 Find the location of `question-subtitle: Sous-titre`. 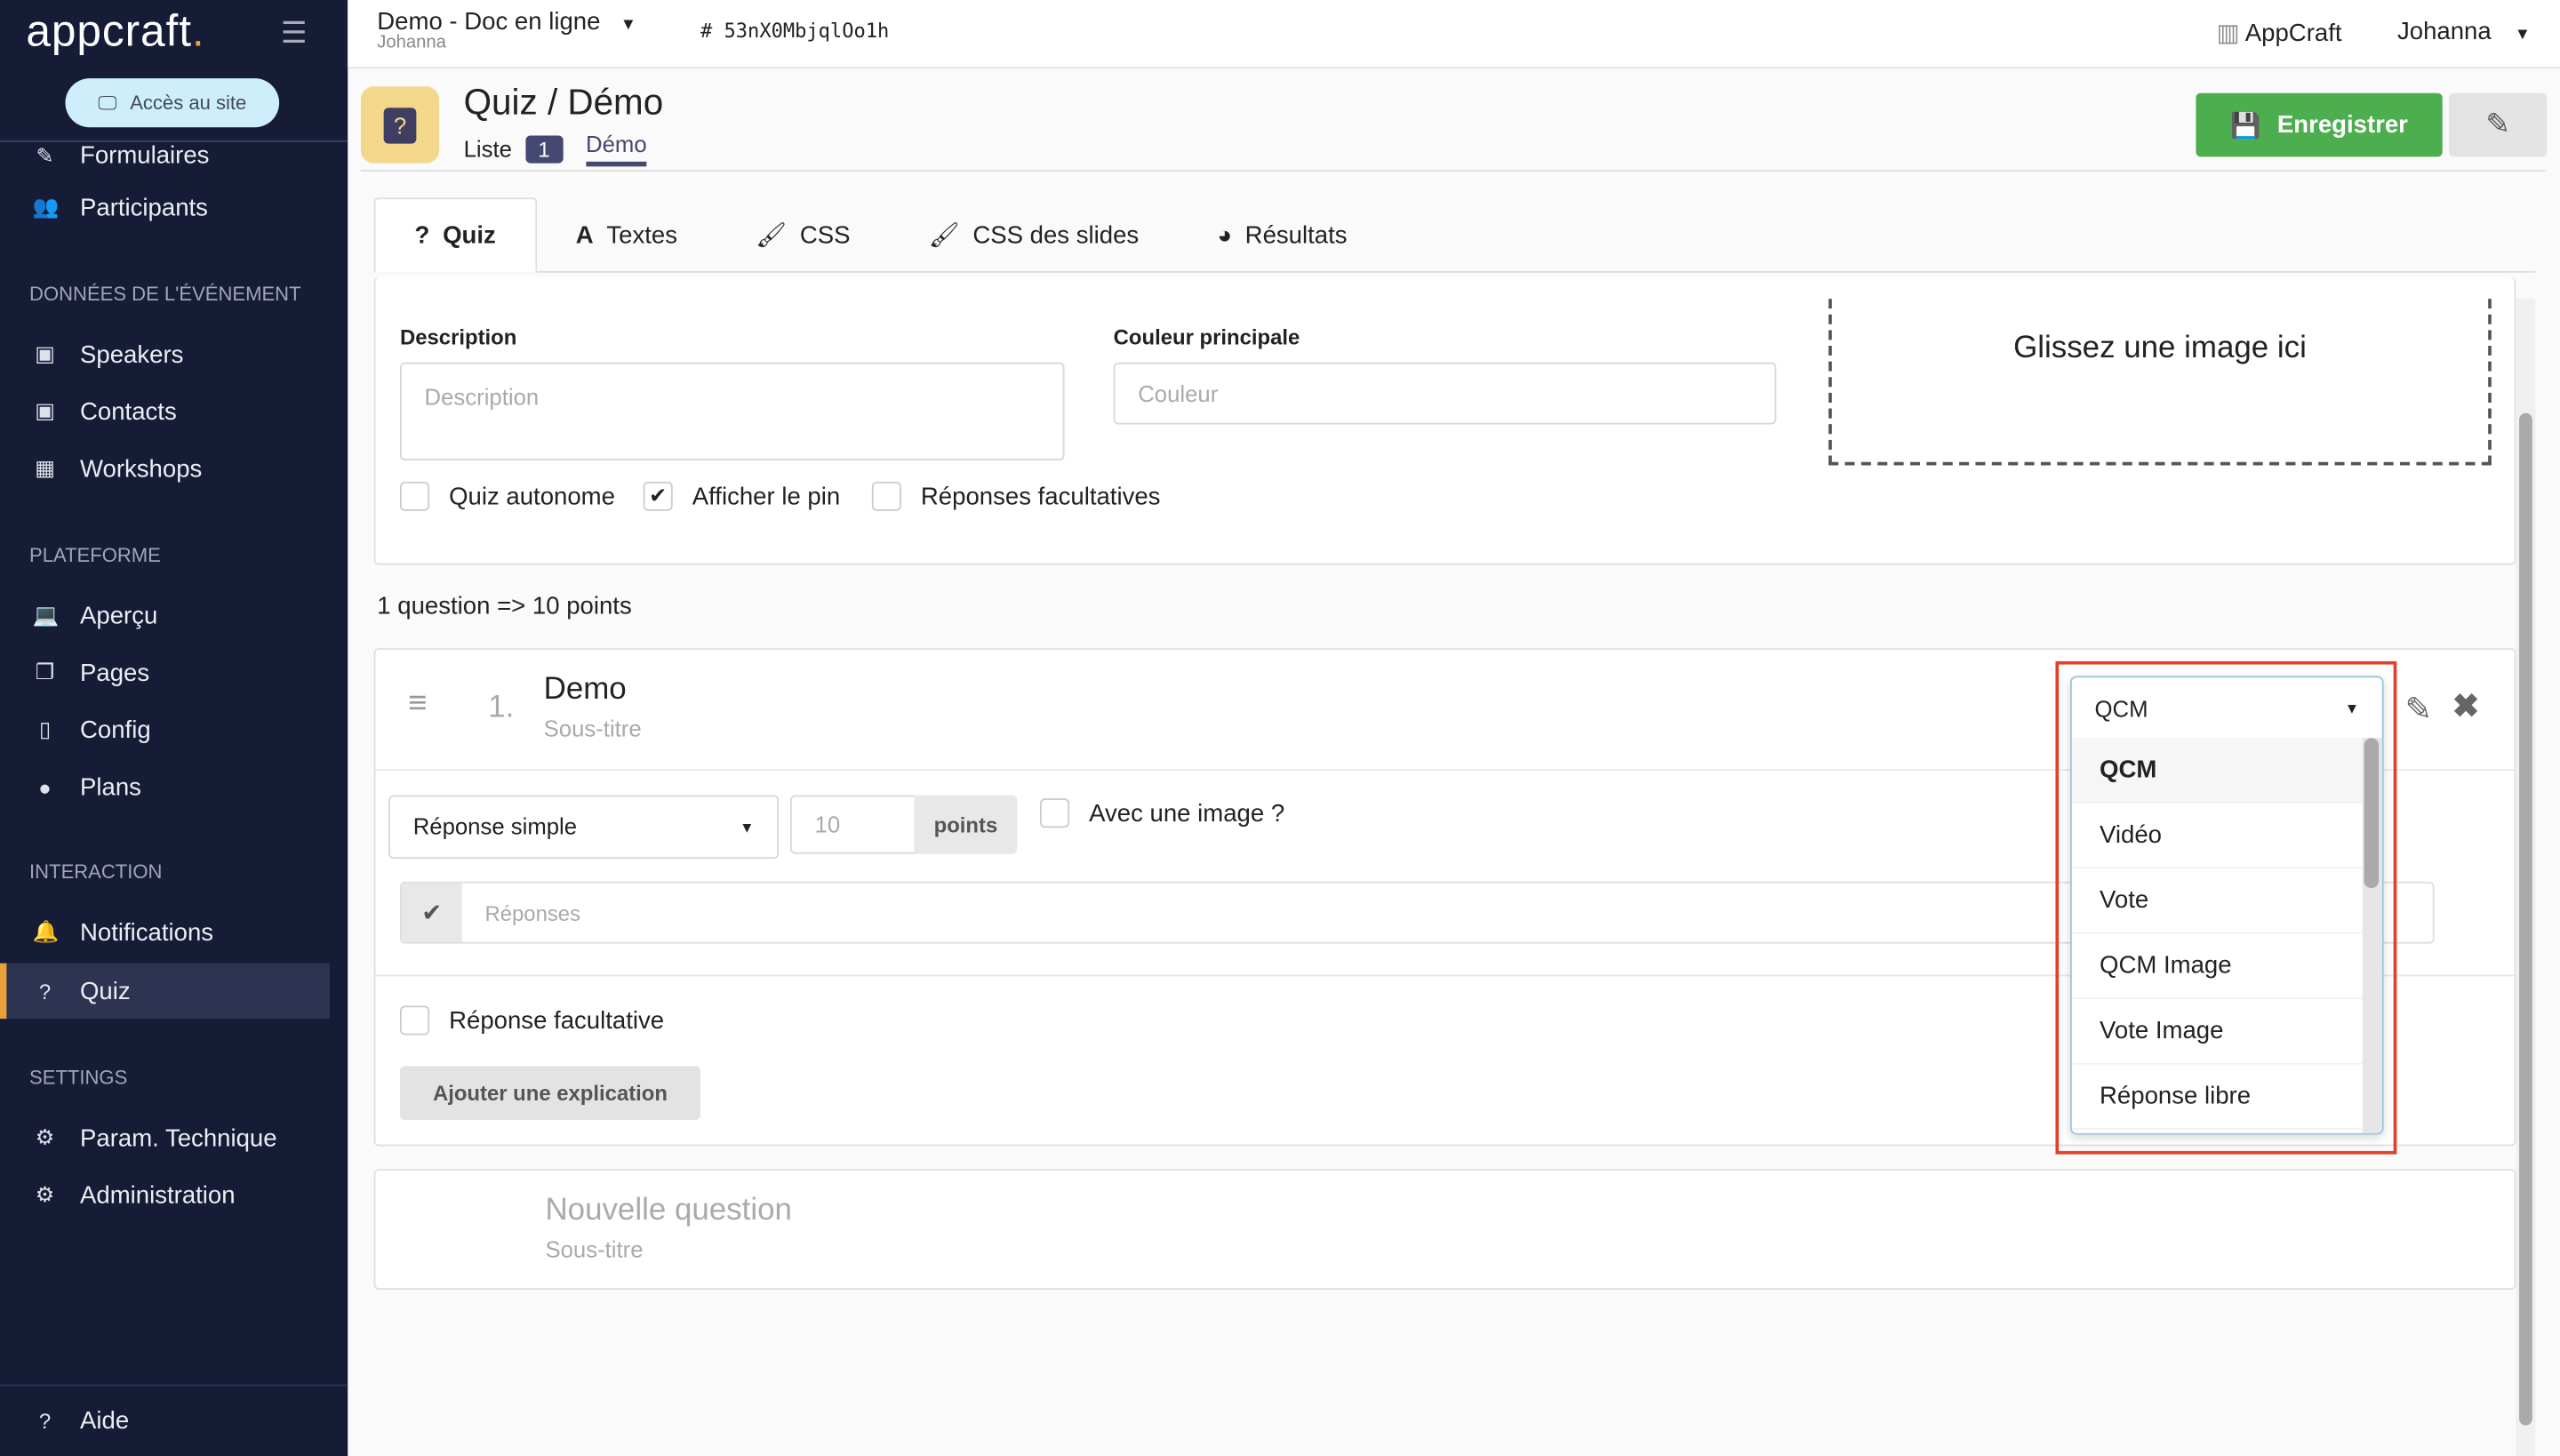

question-subtitle: Sous-titre is located at coordinates (592, 728).